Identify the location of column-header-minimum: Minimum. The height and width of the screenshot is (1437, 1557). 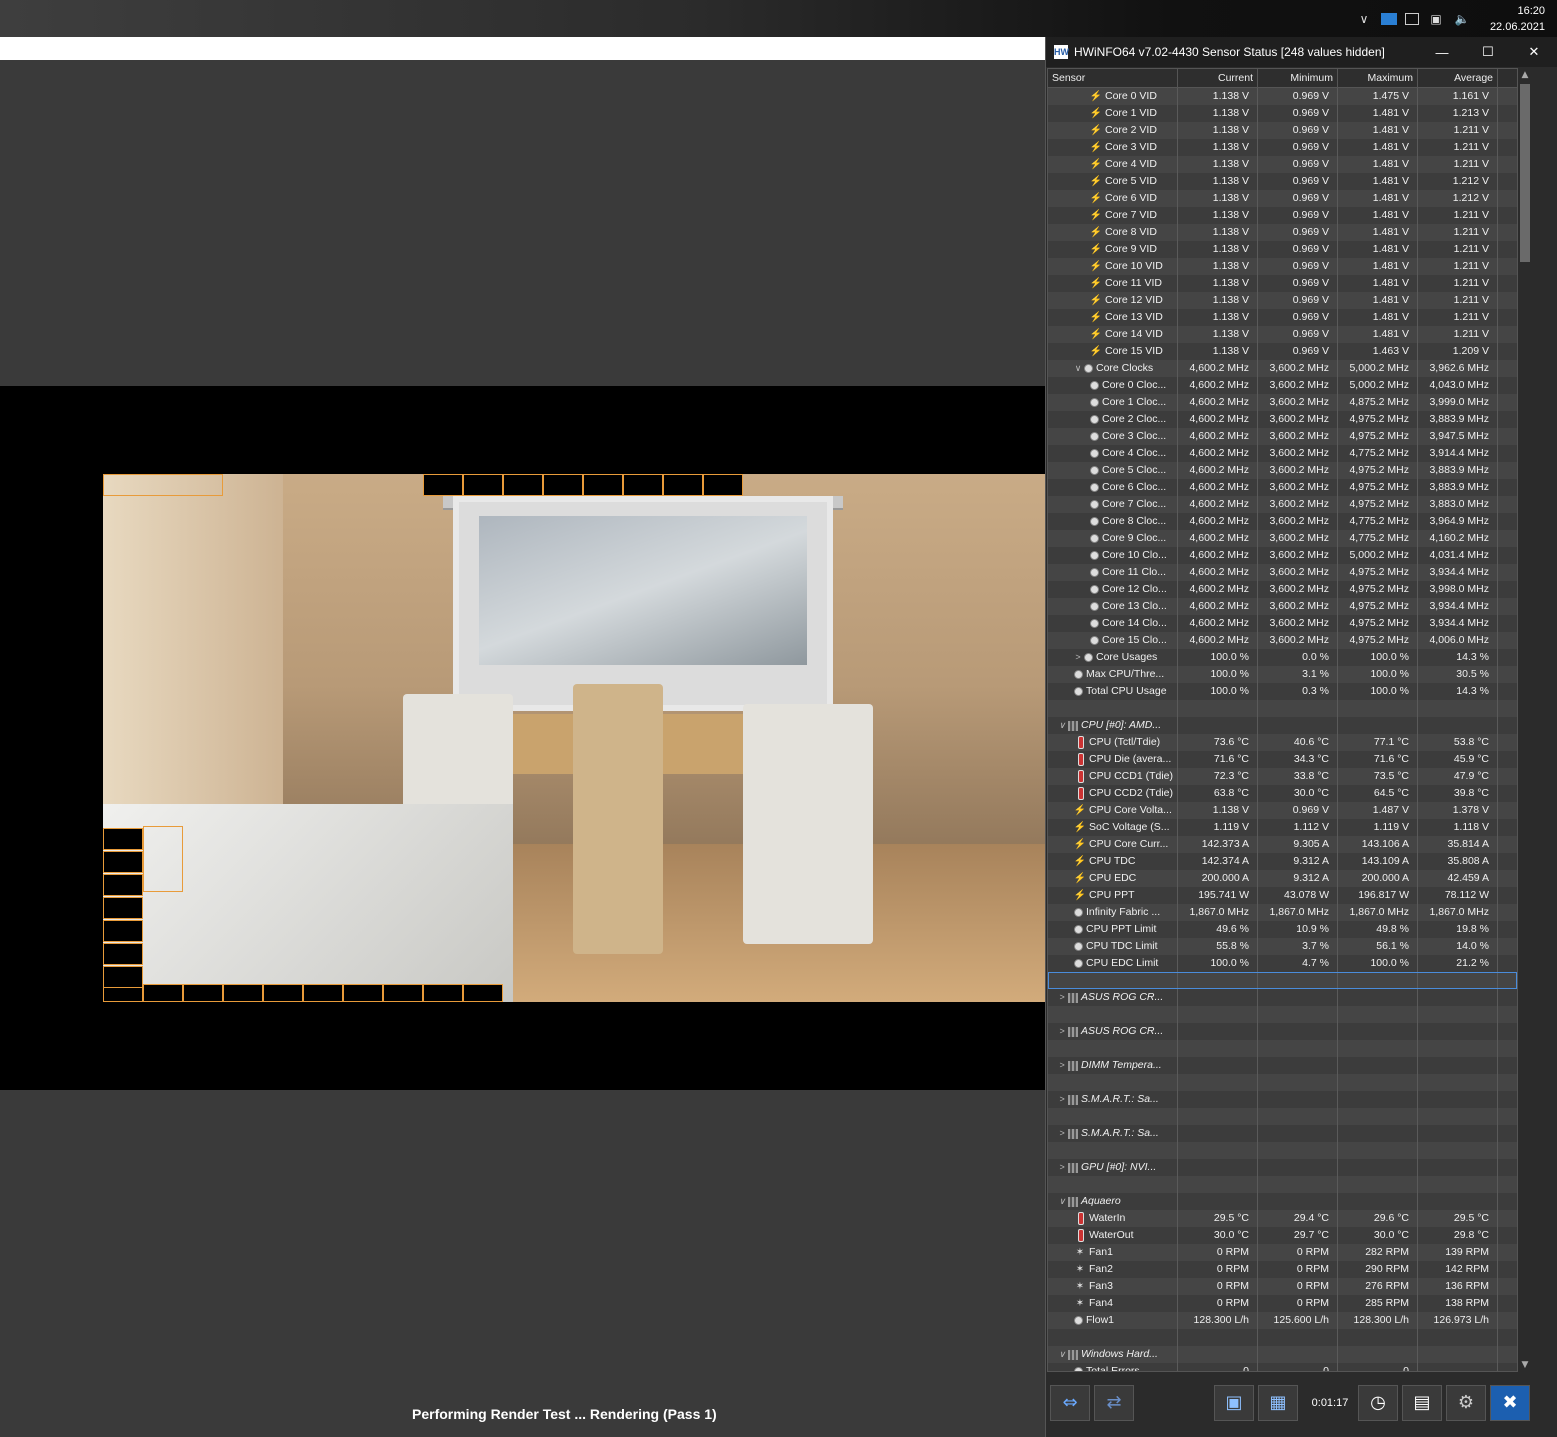
(1298, 78).